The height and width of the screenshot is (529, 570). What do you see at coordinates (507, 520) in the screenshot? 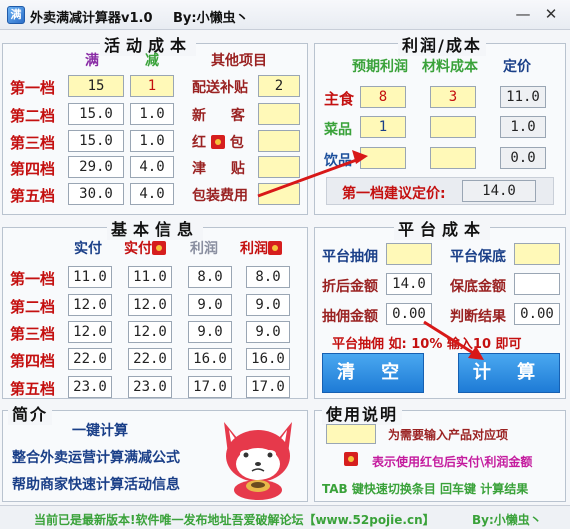
I see `status-author: By:小懒虫丶` at bounding box center [507, 520].